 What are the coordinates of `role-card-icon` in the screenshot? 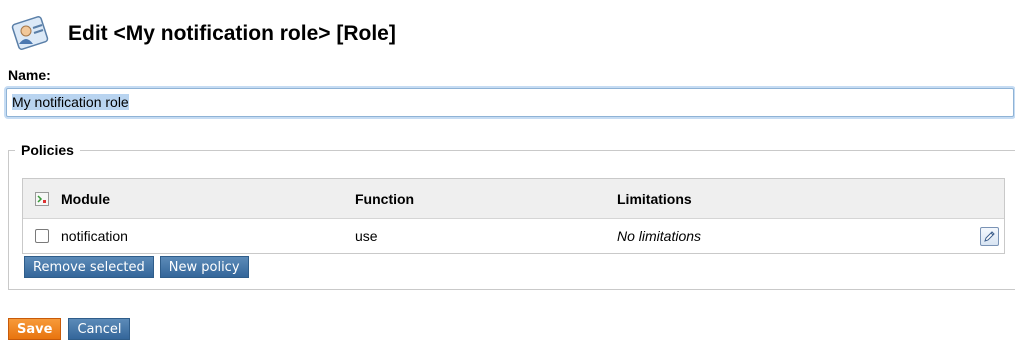 It's located at (31, 34).